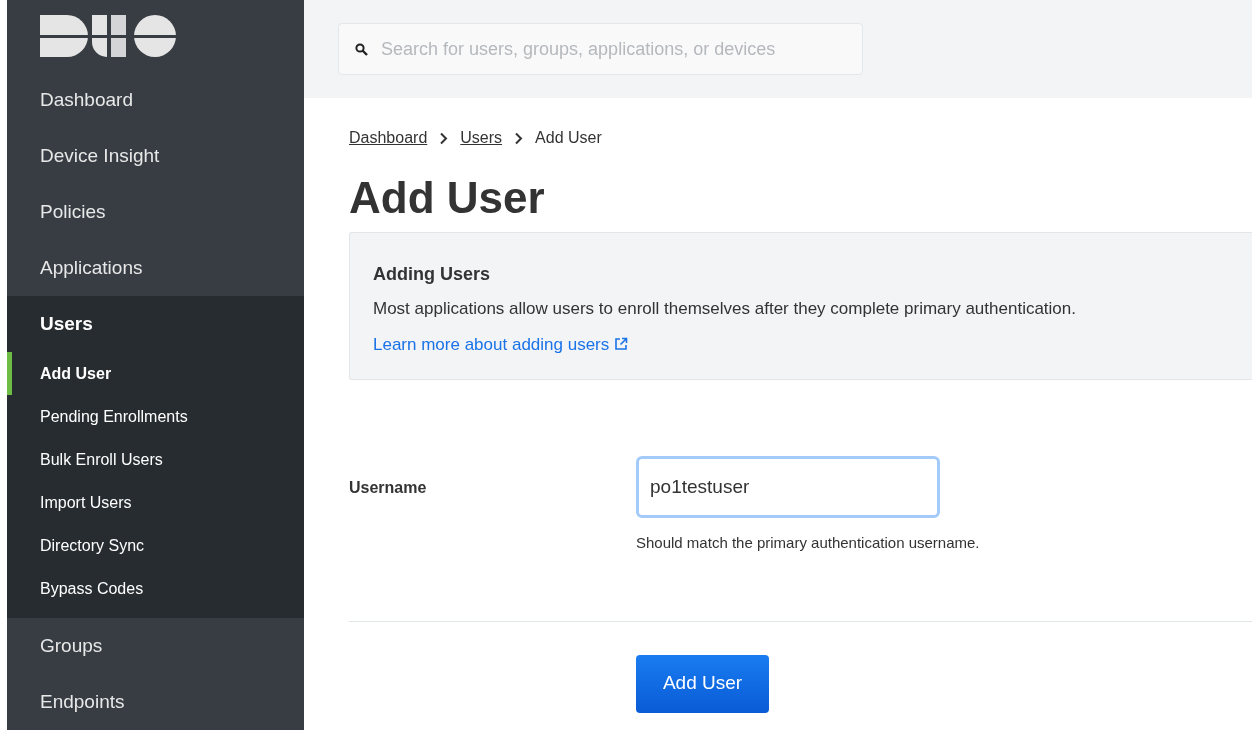  I want to click on breadcrumb-current: Add User, so click(568, 138).